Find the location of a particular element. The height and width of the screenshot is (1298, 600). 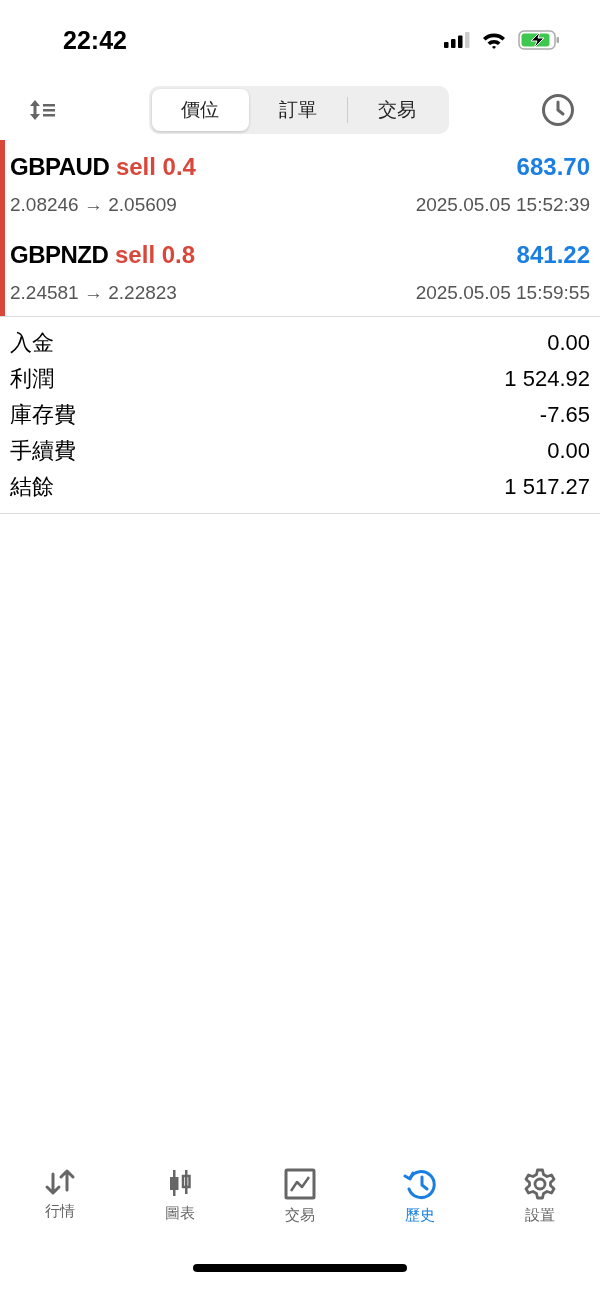

summary-label: 庫存費 is located at coordinates (43, 415).